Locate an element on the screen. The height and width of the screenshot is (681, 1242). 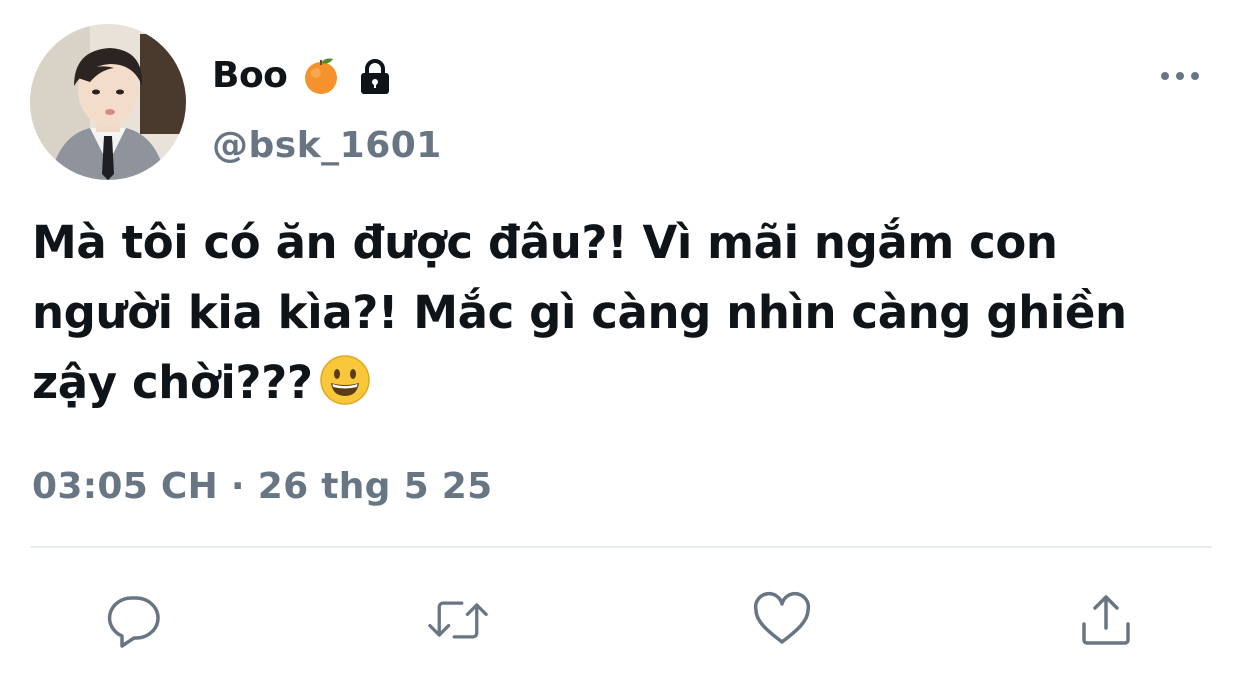
reply-button is located at coordinates (134, 620).